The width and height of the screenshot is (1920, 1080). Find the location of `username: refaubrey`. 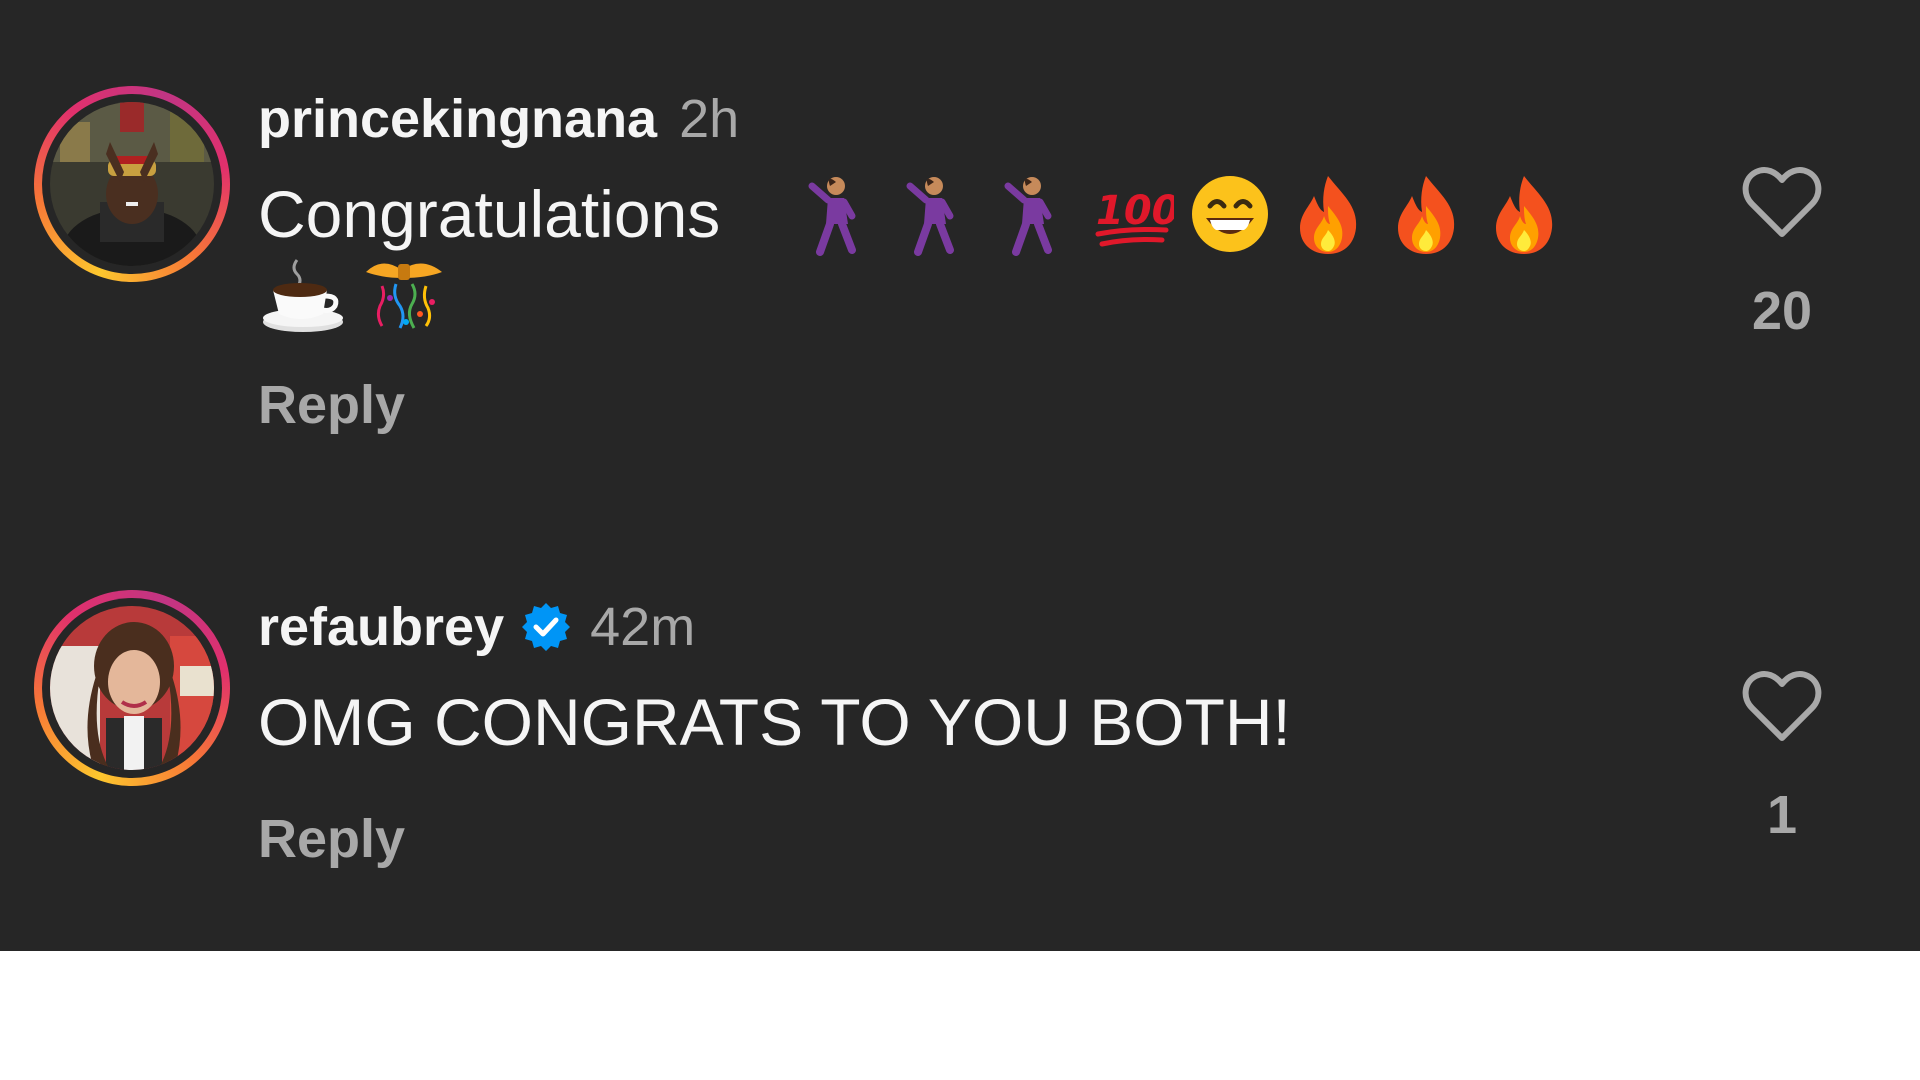

username: refaubrey is located at coordinates (381, 627).